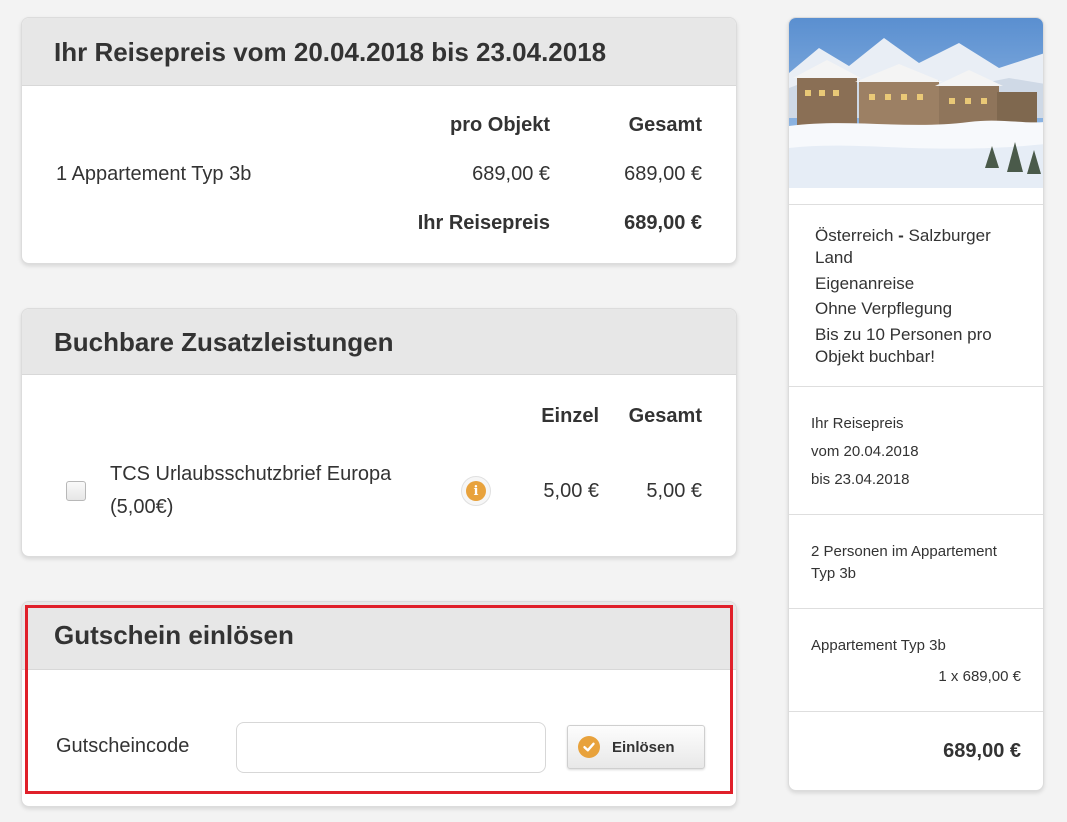  I want to click on redeem-button: Einlösen, so click(636, 747).